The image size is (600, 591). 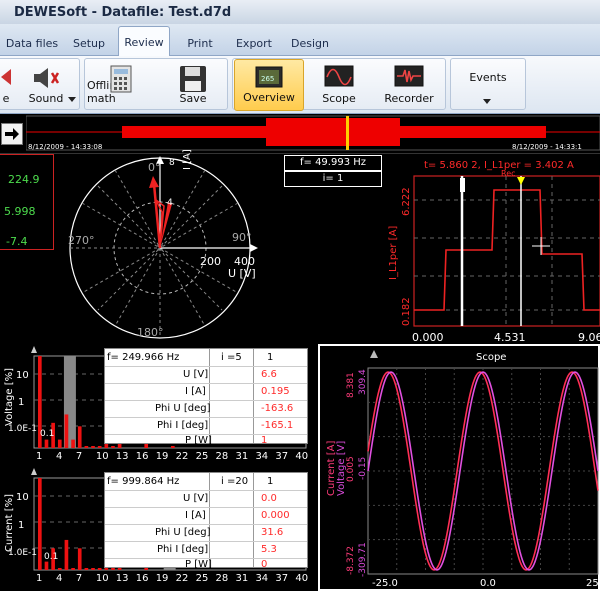 What do you see at coordinates (262, 456) in the screenshot?
I see `x-tick-label: 34` at bounding box center [262, 456].